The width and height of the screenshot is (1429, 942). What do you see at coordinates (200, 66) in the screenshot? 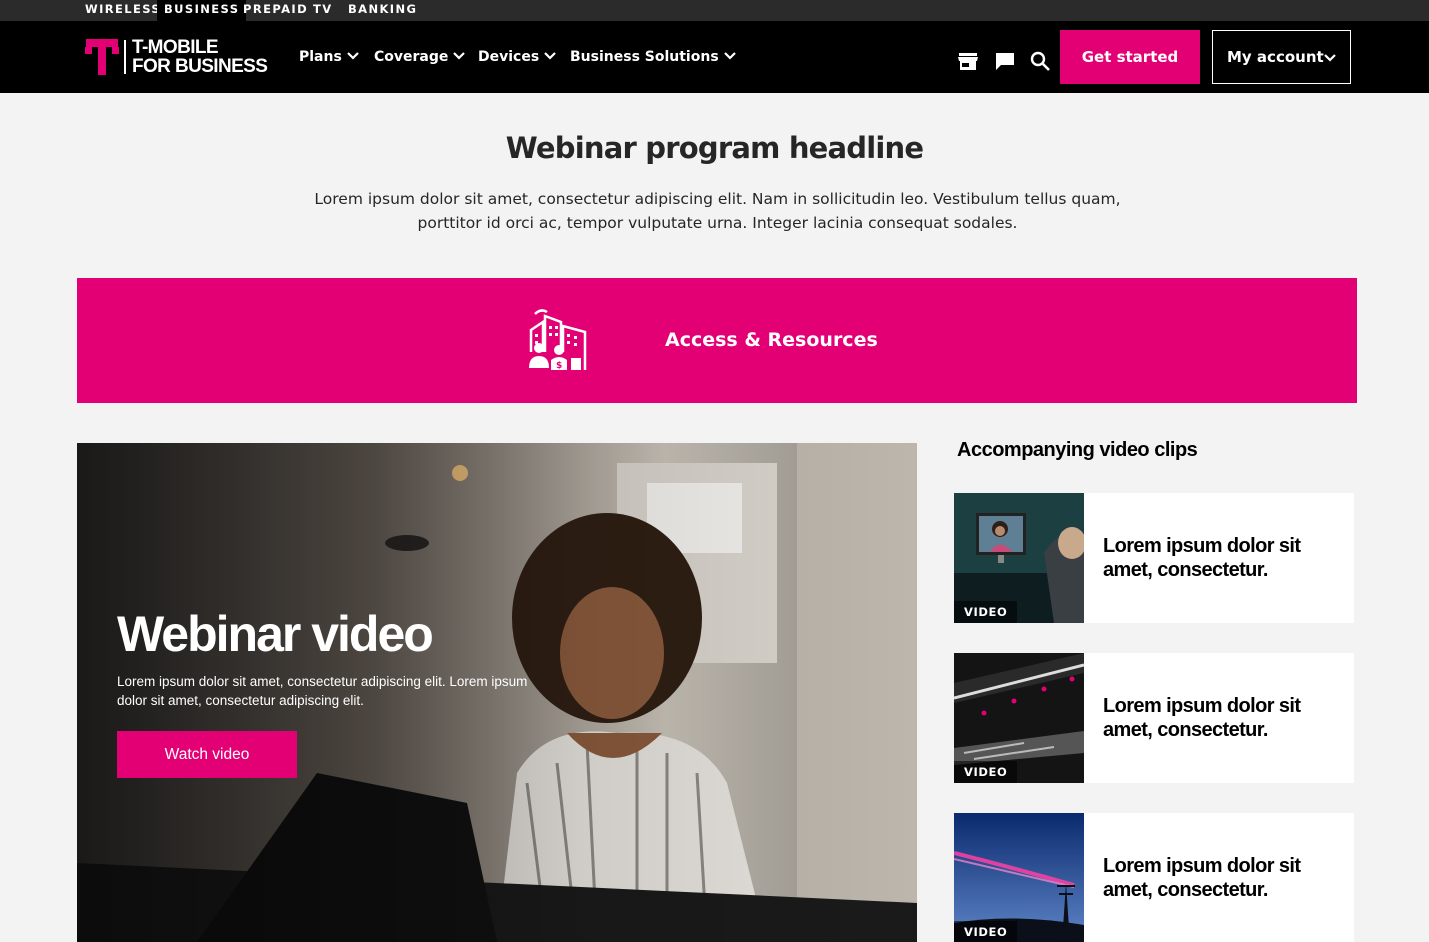
I see `brand-line-2: FOR BUSINESS` at bounding box center [200, 66].